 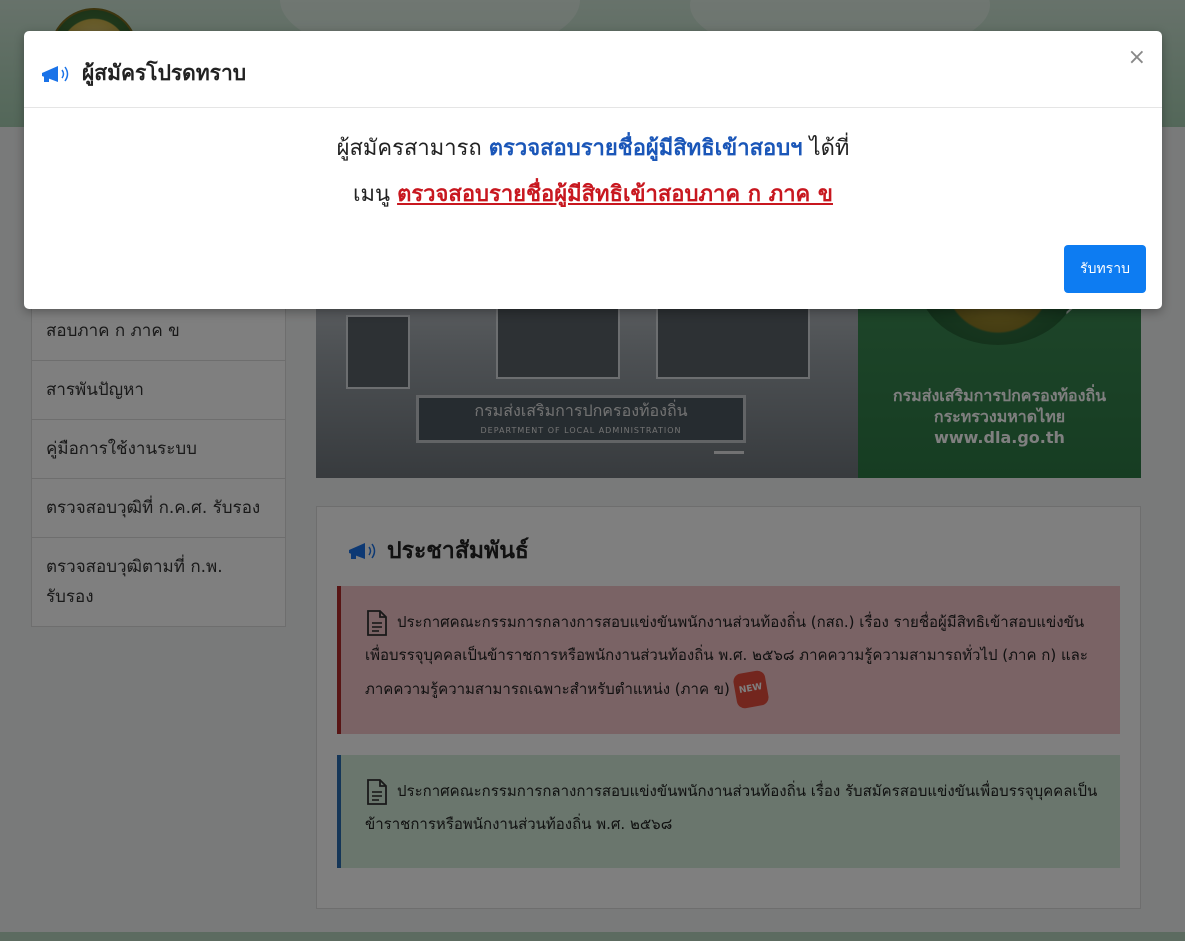 I want to click on modal-title: ผู้สมัครโปรดทราบ, so click(x=164, y=73).